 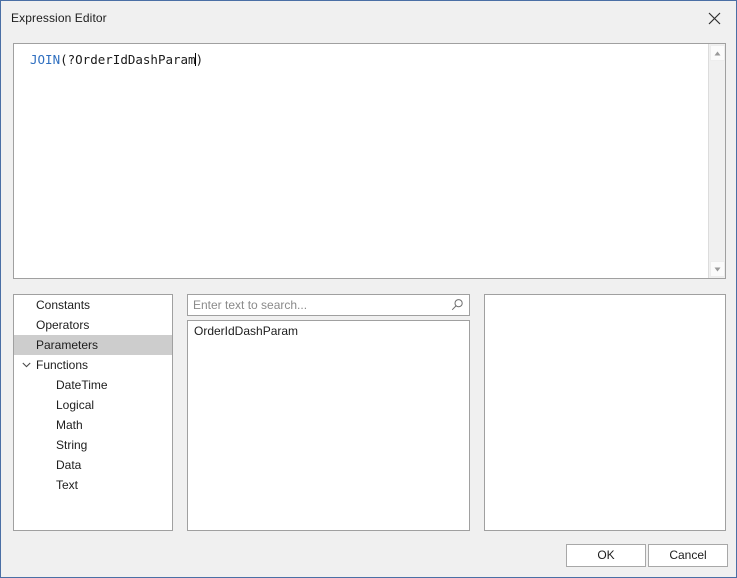 What do you see at coordinates (328, 331) in the screenshot?
I see `list-item: OrderIdDashParam` at bounding box center [328, 331].